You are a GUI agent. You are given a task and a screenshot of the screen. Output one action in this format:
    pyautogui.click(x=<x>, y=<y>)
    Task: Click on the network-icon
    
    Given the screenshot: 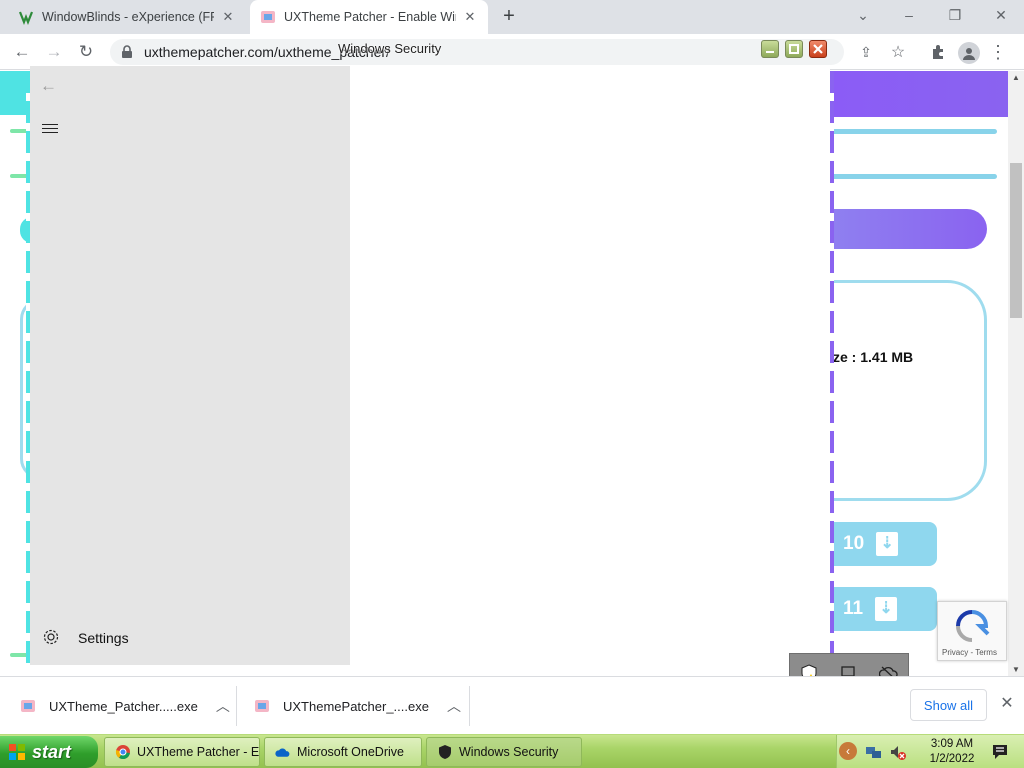 What is the action you would take?
    pyautogui.click(x=874, y=753)
    